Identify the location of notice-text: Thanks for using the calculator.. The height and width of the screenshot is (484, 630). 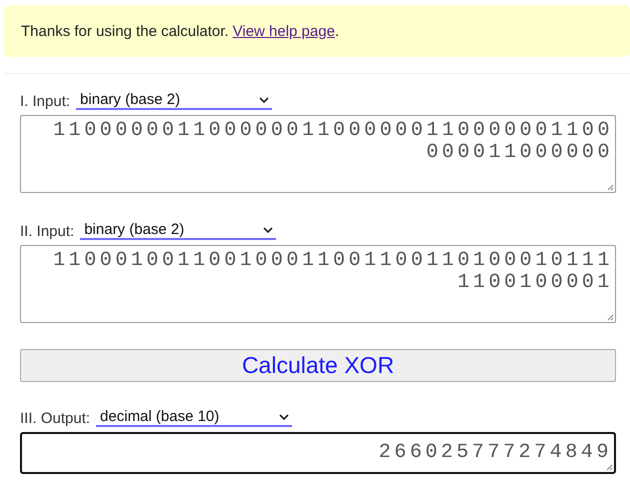
(125, 31).